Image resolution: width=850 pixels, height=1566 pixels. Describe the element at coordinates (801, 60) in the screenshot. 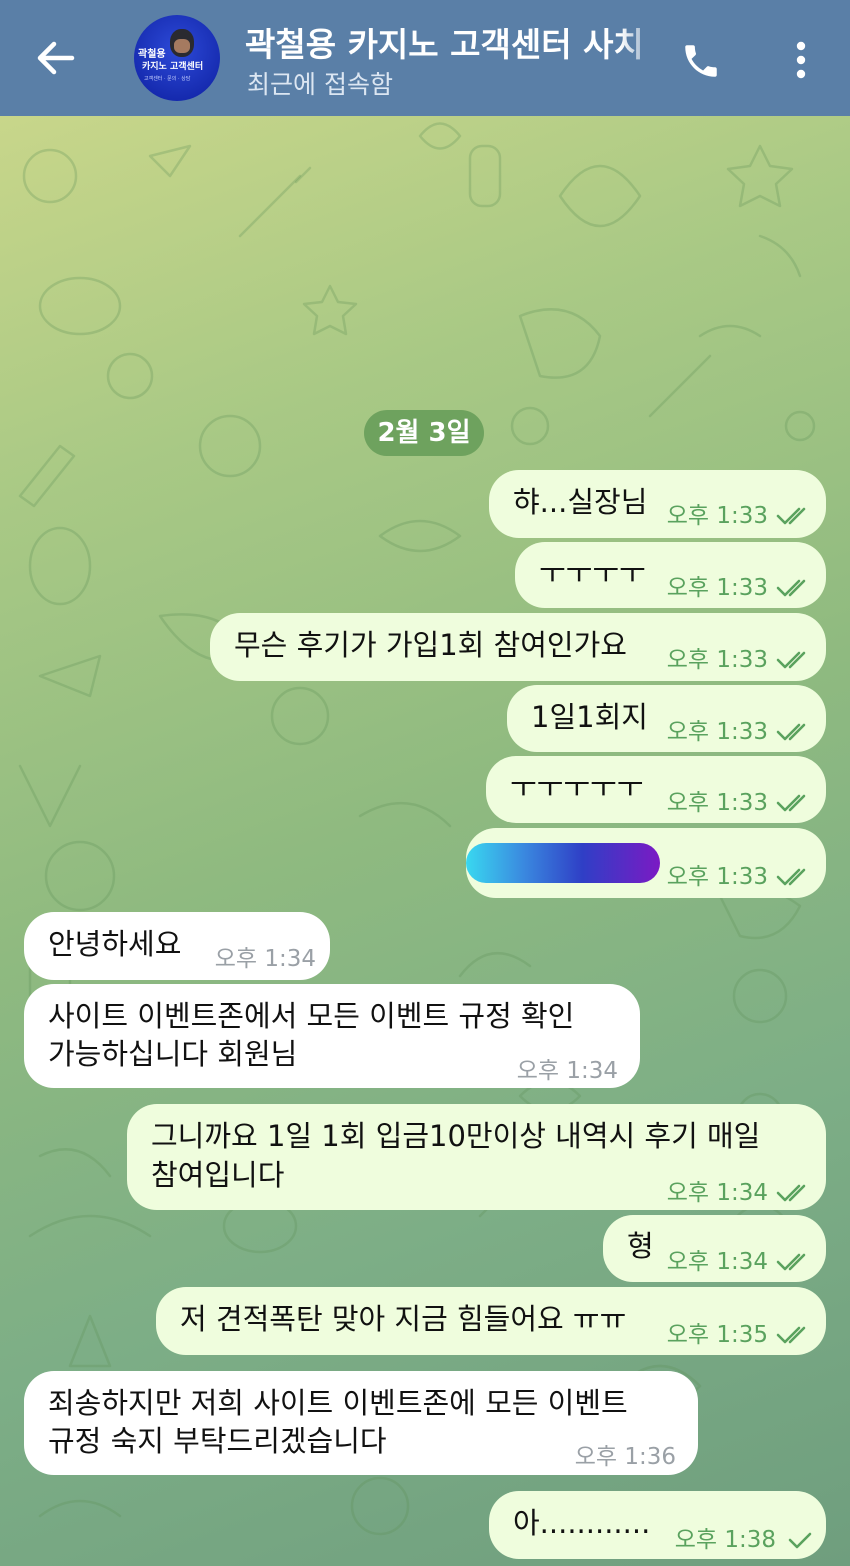

I see `more-options-icon` at that location.